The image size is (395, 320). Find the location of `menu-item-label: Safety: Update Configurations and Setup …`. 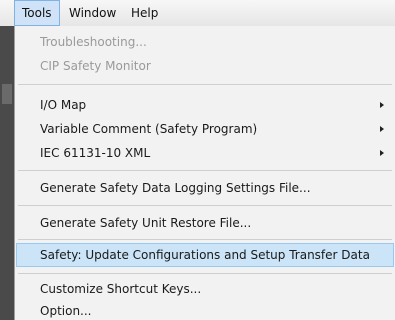

menu-item-label: Safety: Update Configurations and Setup … is located at coordinates (205, 255).